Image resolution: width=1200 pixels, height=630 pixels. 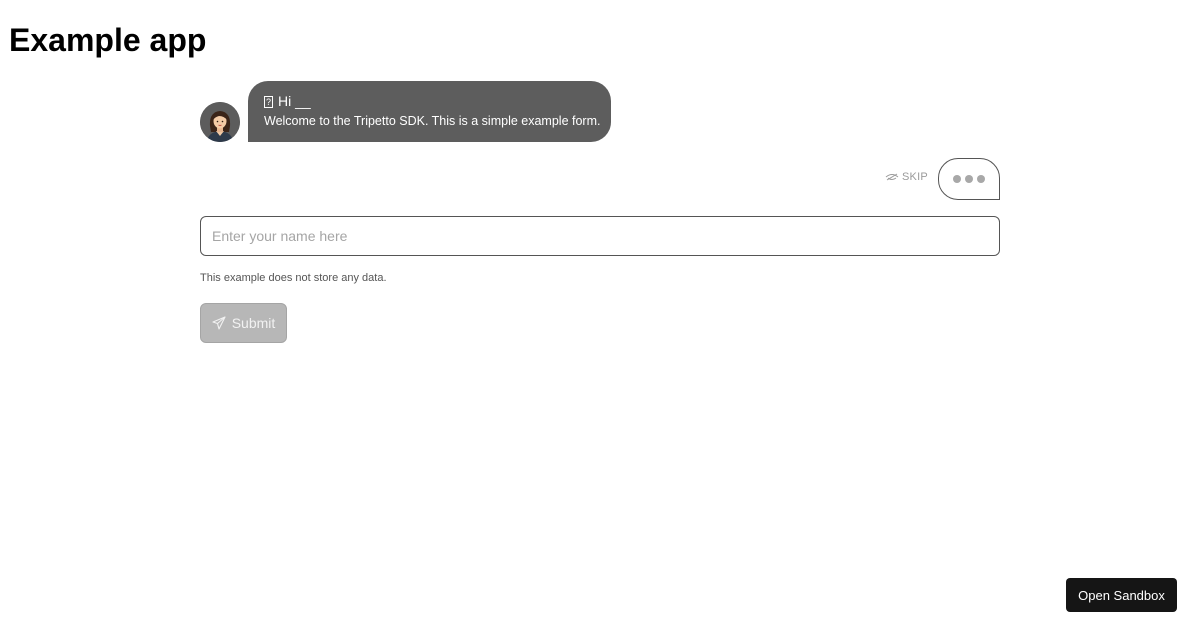 What do you see at coordinates (219, 323) in the screenshot?
I see `paper-plane-icon` at bounding box center [219, 323].